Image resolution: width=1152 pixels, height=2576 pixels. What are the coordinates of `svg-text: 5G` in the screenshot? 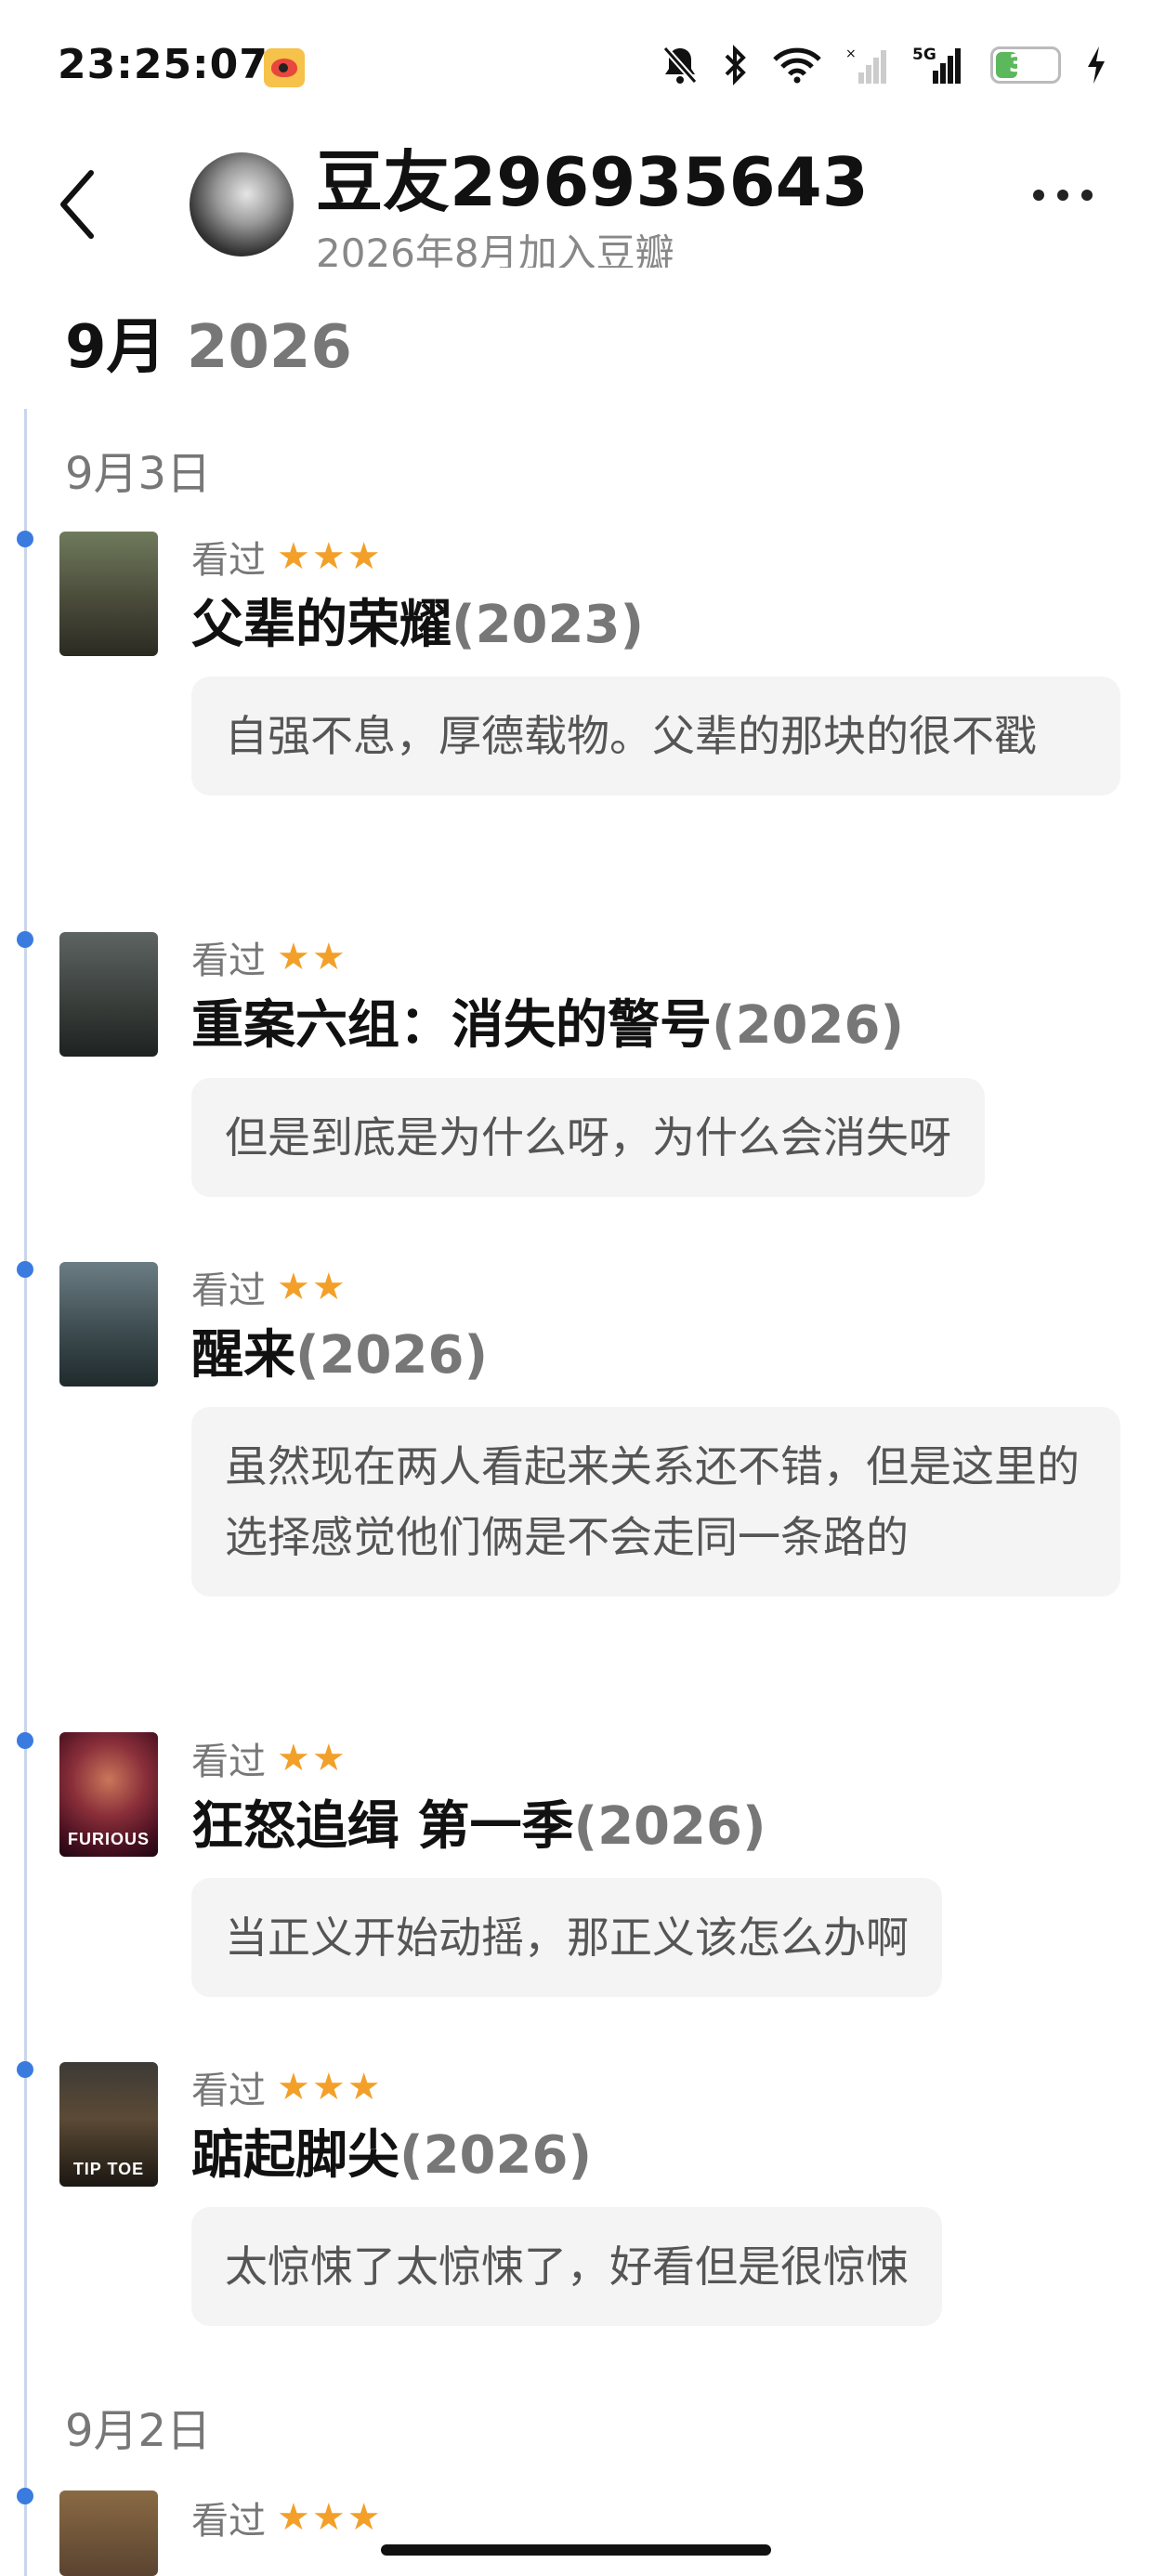 It's located at (924, 55).